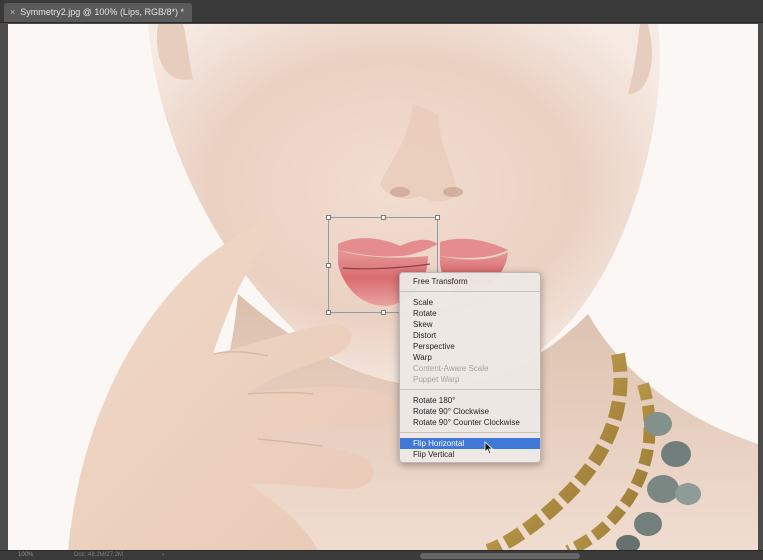 Image resolution: width=763 pixels, height=560 pixels. I want to click on menu-item-rotate: Rotate, so click(470, 313).